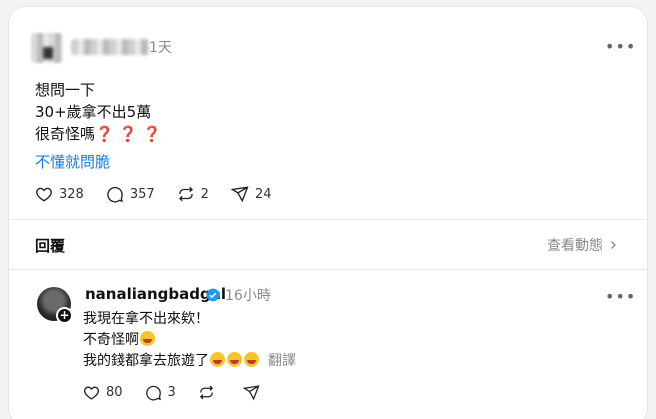 The height and width of the screenshot is (419, 656). I want to click on chevron-right-icon, so click(613, 245).